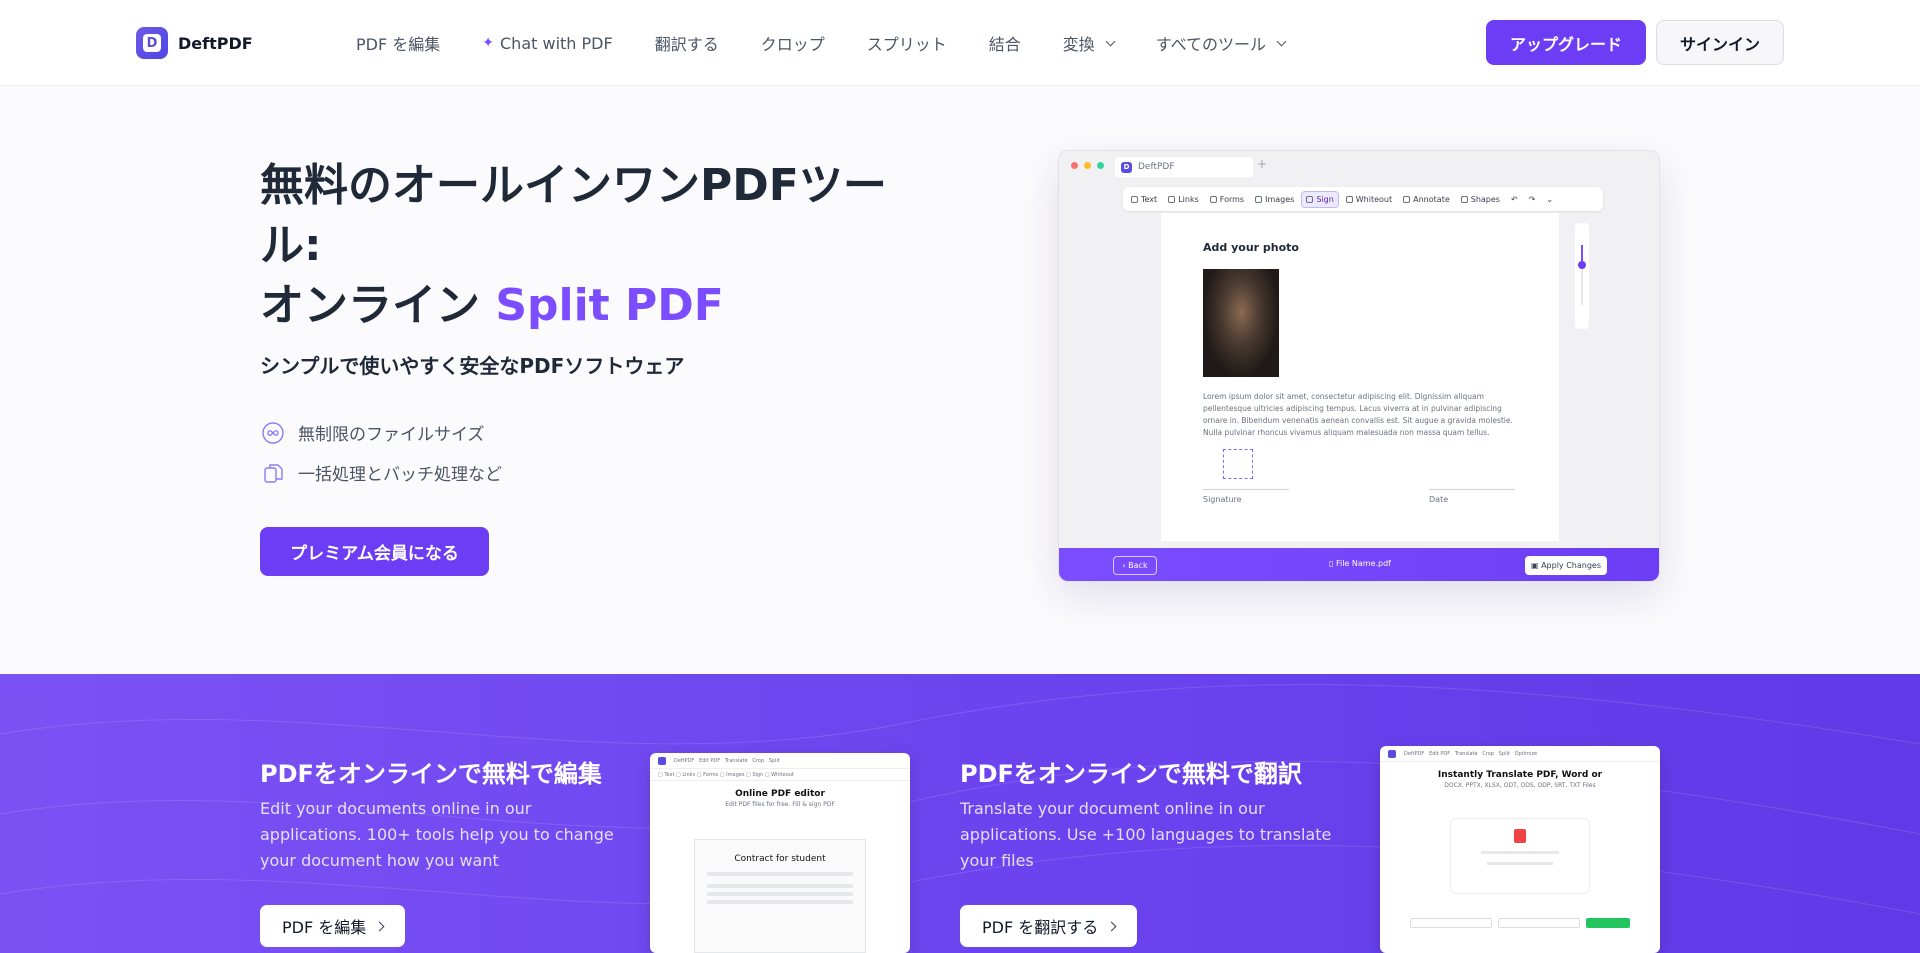 The height and width of the screenshot is (953, 1920). I want to click on hero-title-accent: Split PDF, so click(609, 305).